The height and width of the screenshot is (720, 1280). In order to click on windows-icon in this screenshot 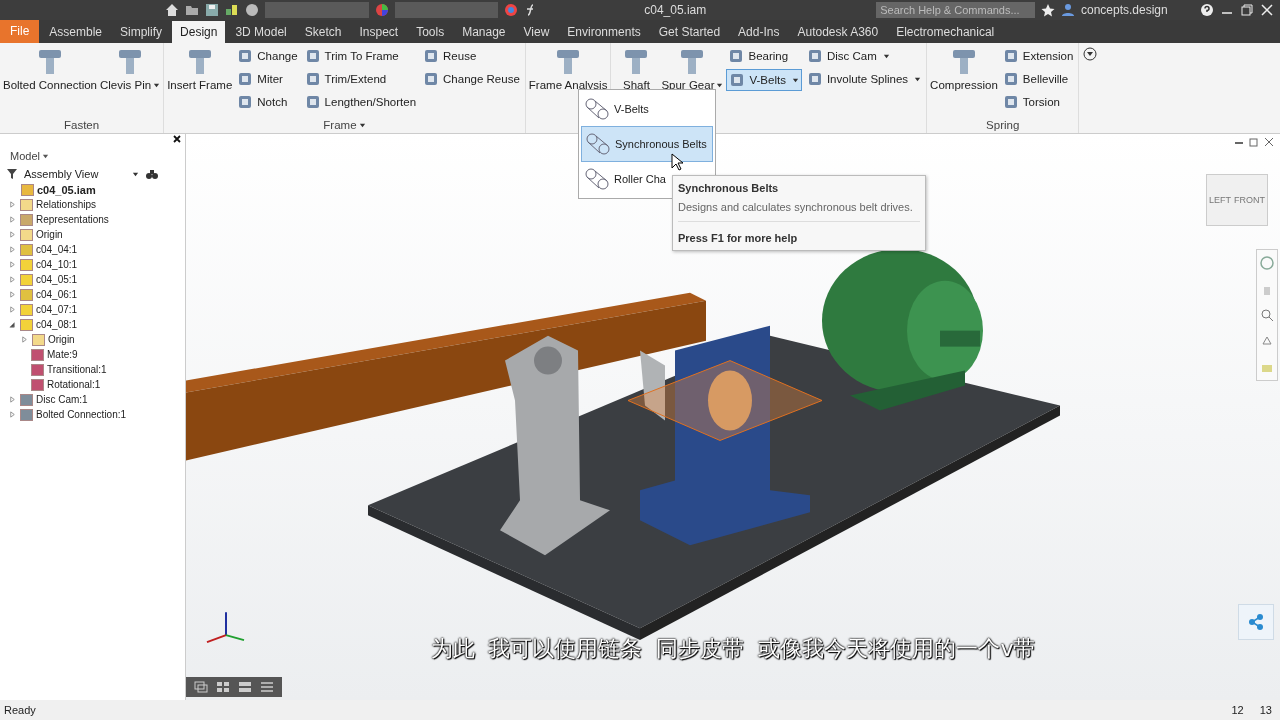, I will do `click(201, 687)`.